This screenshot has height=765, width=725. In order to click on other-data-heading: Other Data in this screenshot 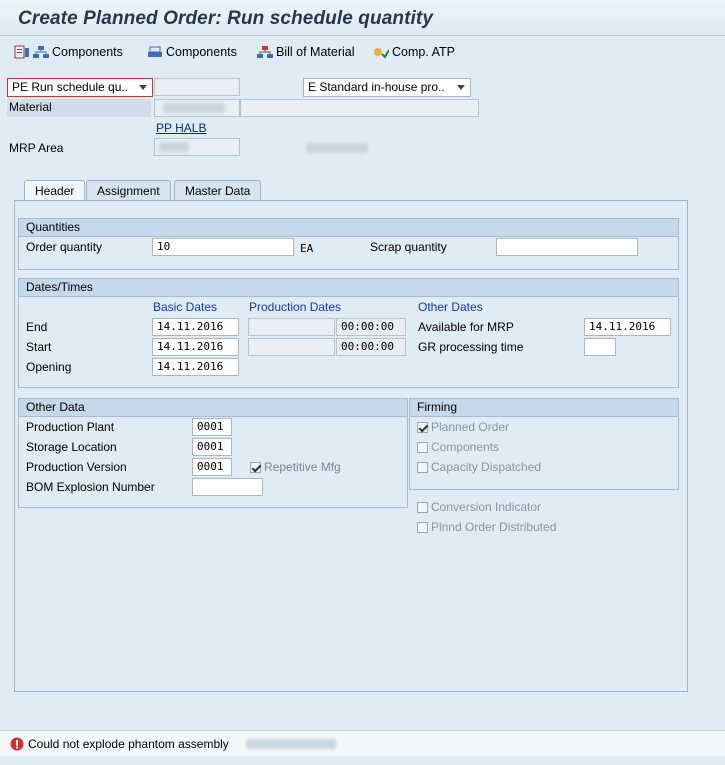, I will do `click(213, 408)`.